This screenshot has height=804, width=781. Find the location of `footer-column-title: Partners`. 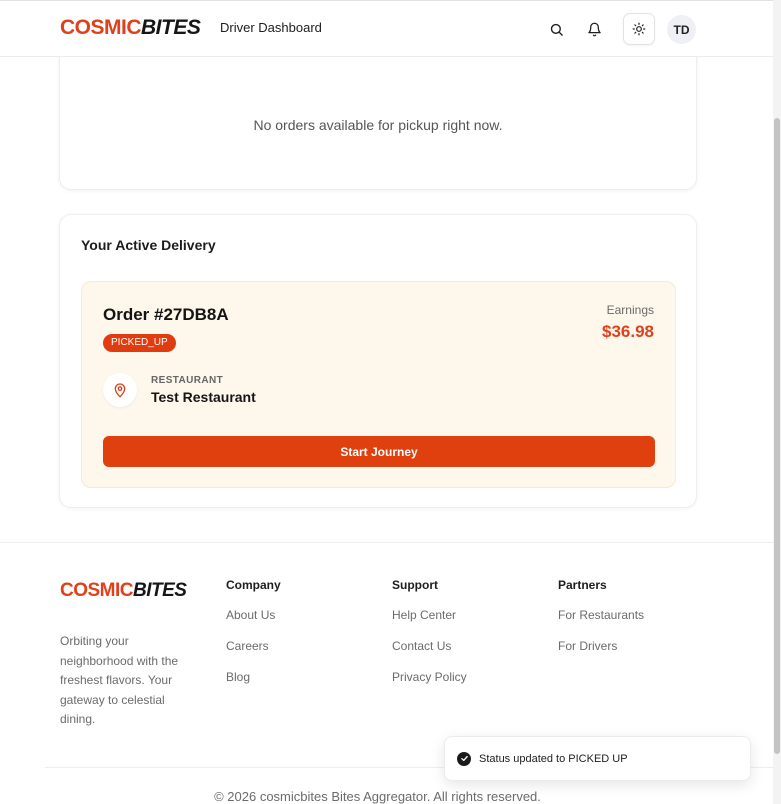

footer-column-title: Partners is located at coordinates (582, 585).